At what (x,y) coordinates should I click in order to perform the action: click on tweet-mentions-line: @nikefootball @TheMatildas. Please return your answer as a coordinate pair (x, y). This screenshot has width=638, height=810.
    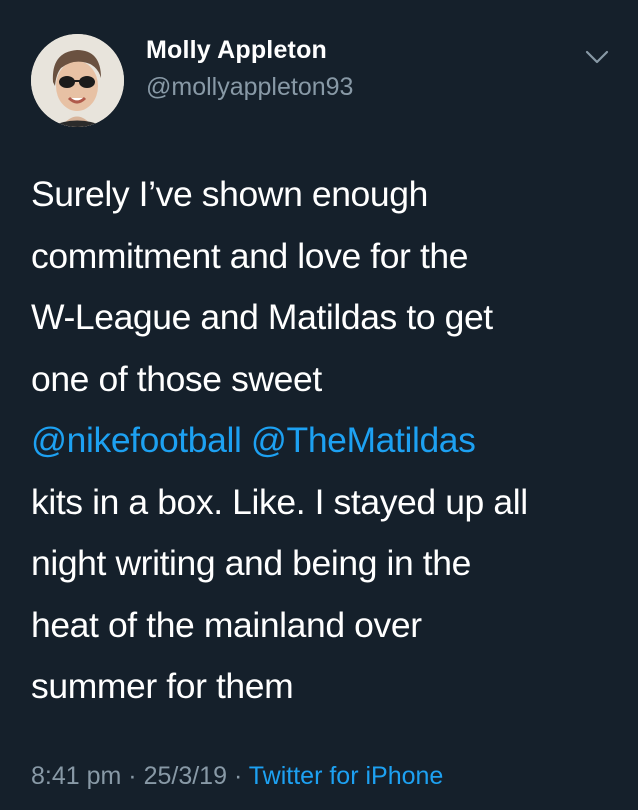
    Looking at the image, I should click on (321, 441).